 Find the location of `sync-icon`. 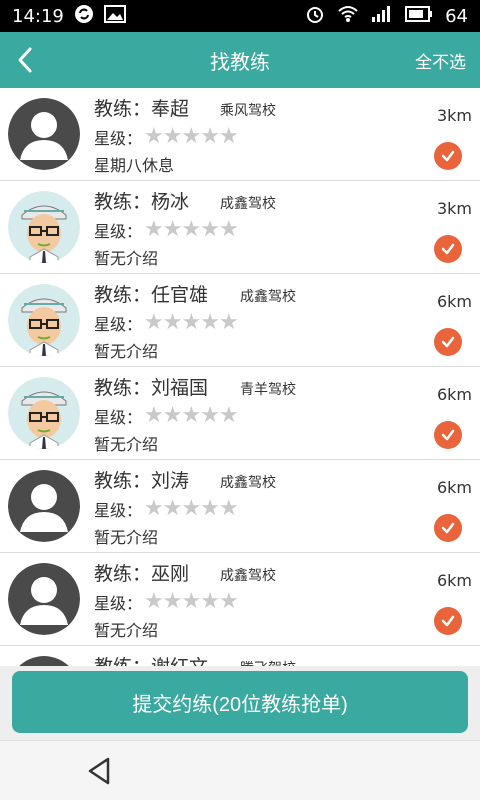

sync-icon is located at coordinates (84, 16).